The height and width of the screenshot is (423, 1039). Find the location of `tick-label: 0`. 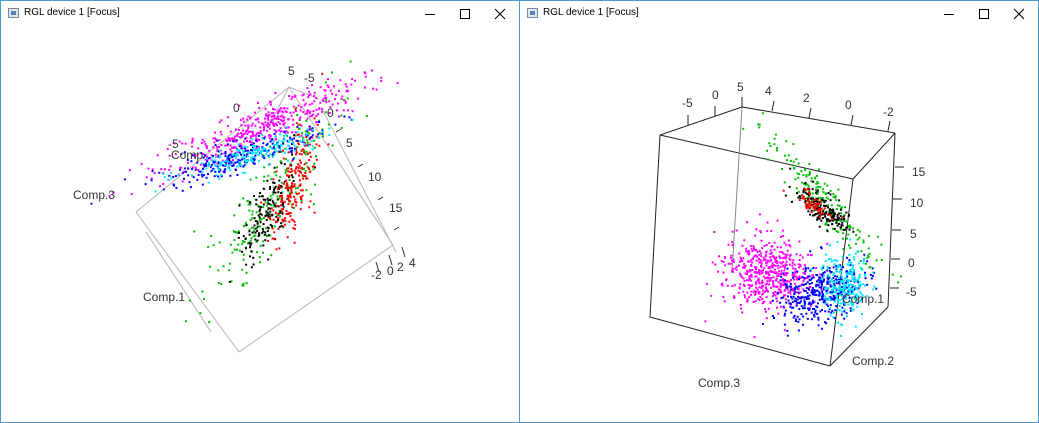

tick-label: 0 is located at coordinates (236, 108).